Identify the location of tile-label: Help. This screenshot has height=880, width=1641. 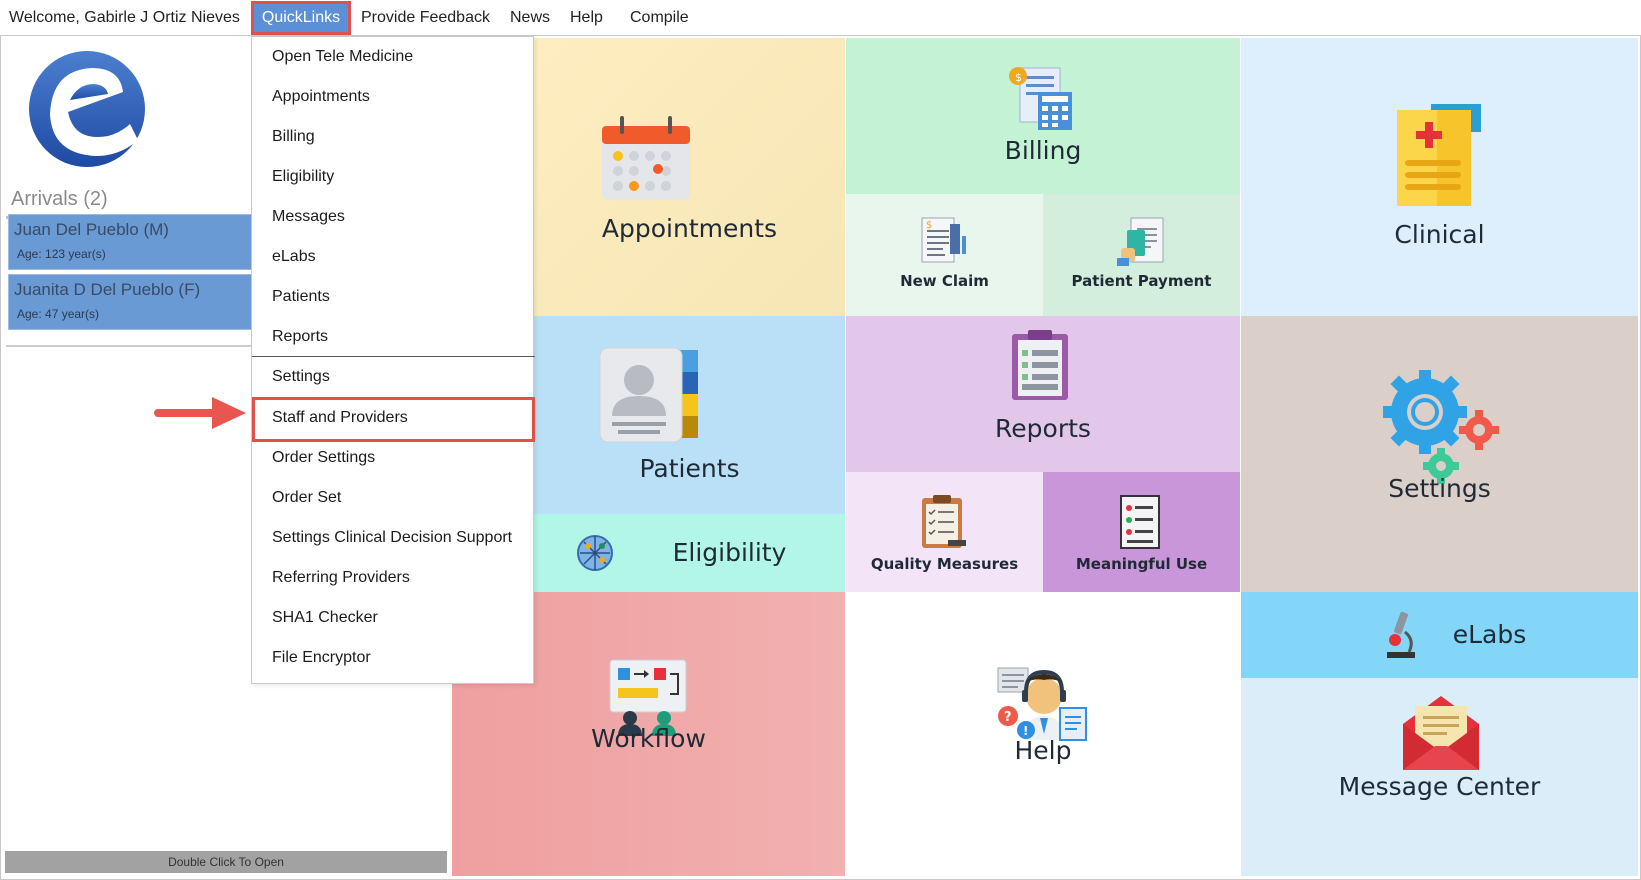
(1043, 750).